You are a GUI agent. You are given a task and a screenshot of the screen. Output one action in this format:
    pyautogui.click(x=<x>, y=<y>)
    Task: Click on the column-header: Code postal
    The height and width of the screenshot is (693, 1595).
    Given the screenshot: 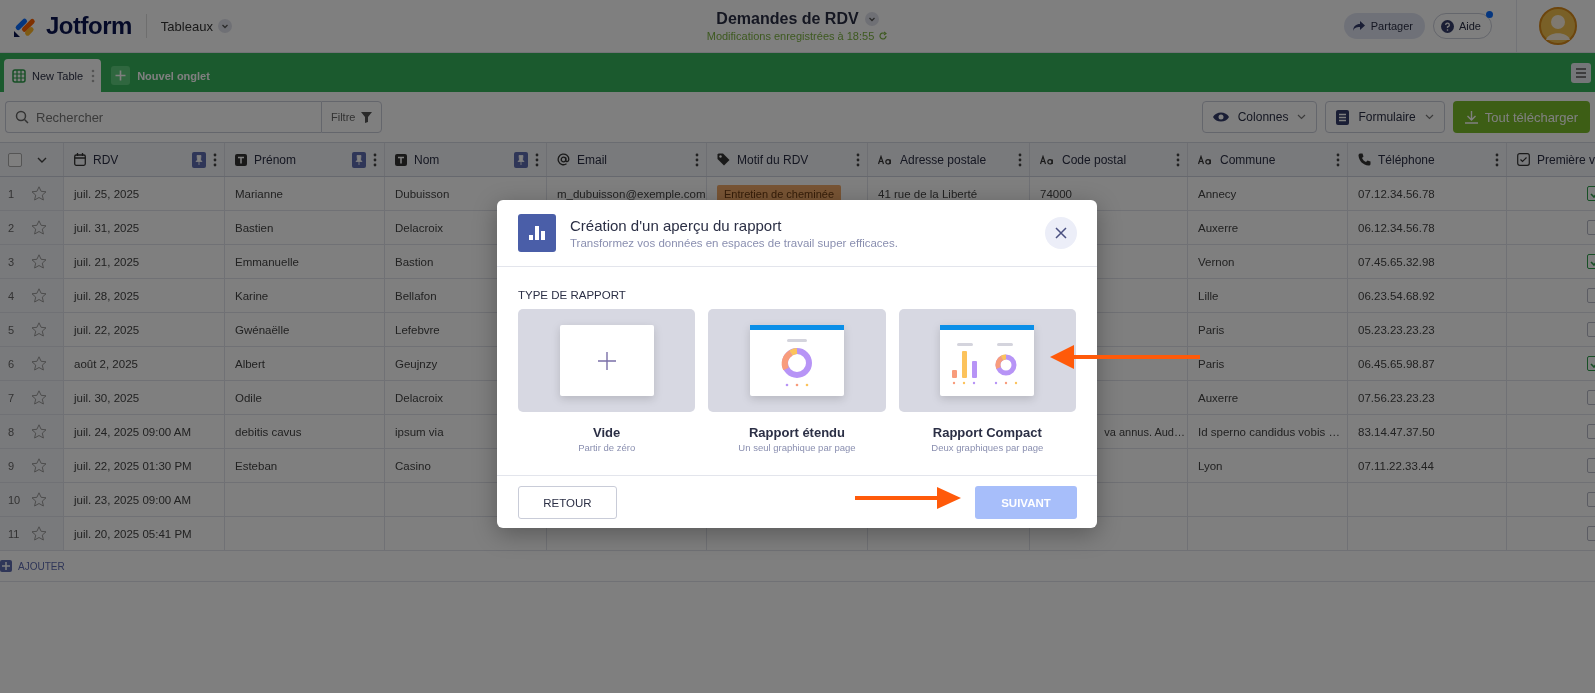 What is the action you would take?
    pyautogui.click(x=1094, y=159)
    